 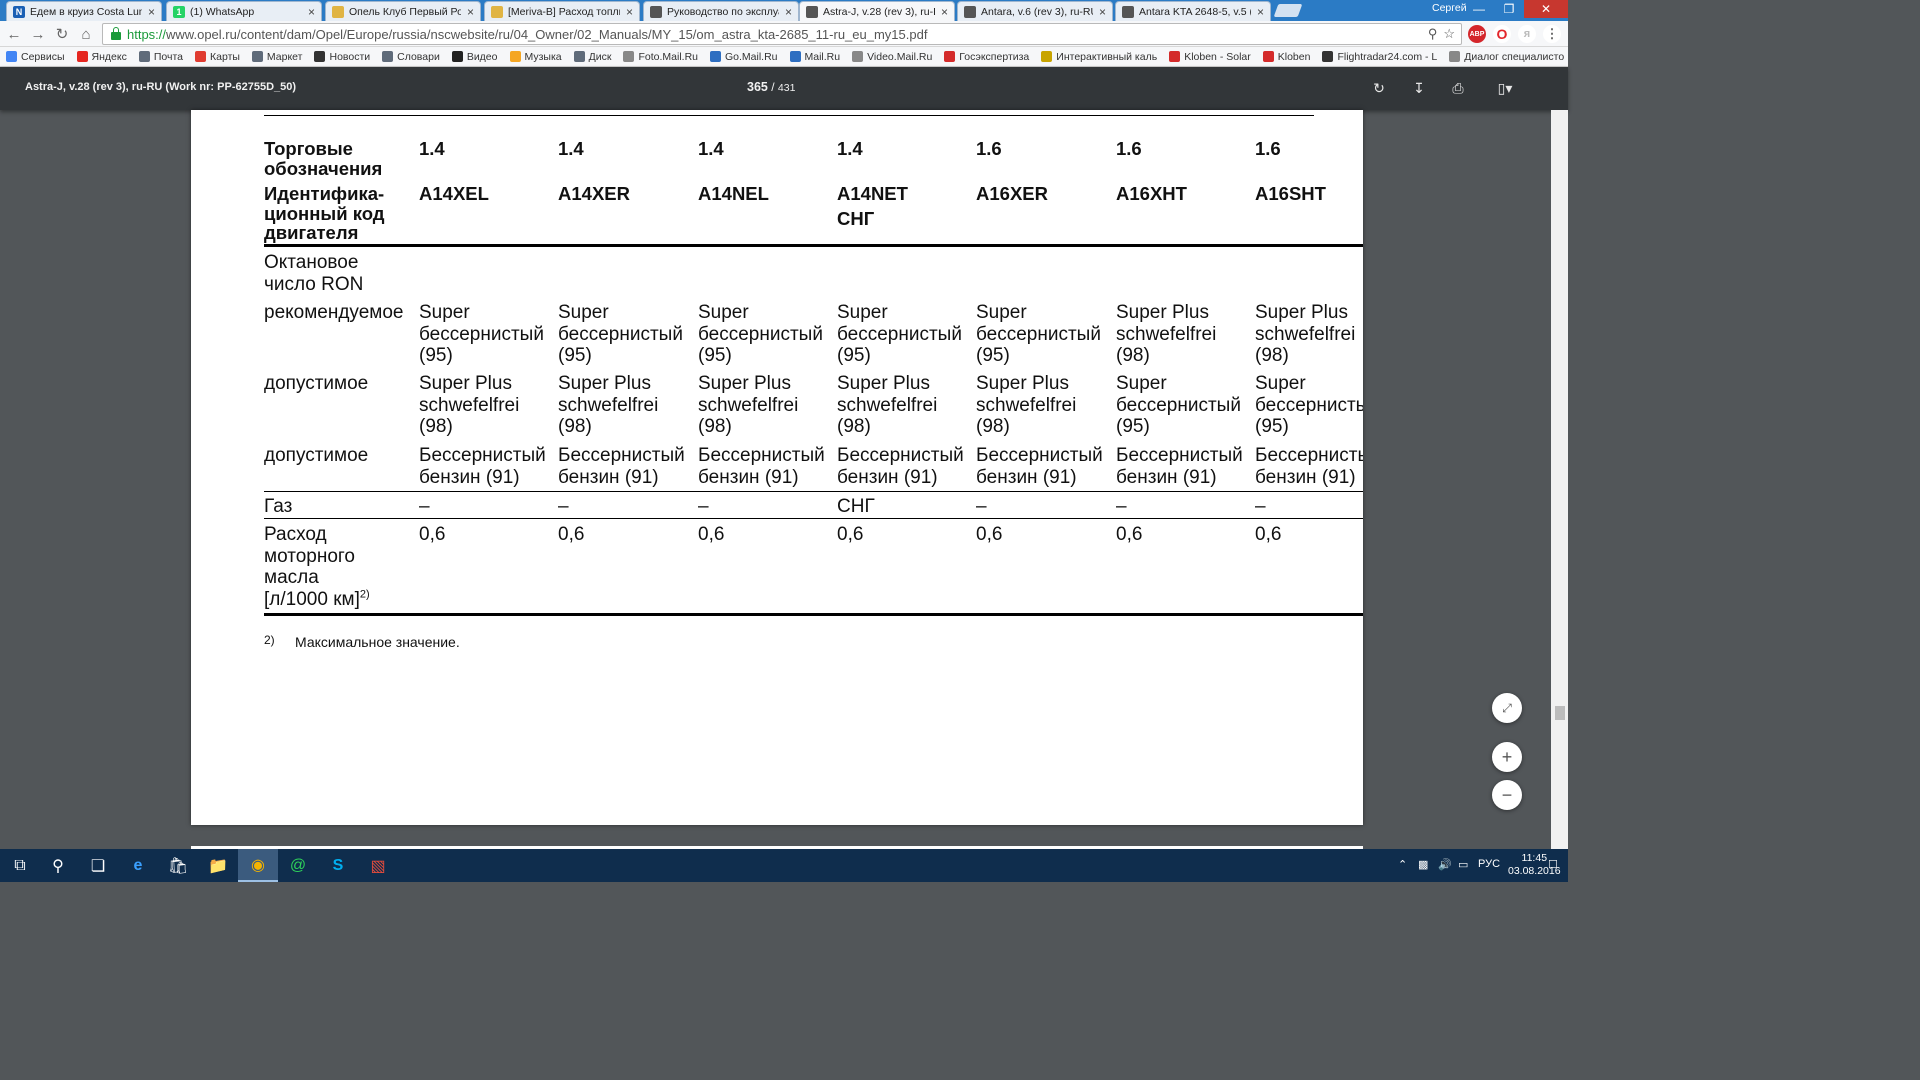 I want to click on browser-tab: Antara, v.6 (rev 3), ru-RU ×, so click(x=1035, y=11).